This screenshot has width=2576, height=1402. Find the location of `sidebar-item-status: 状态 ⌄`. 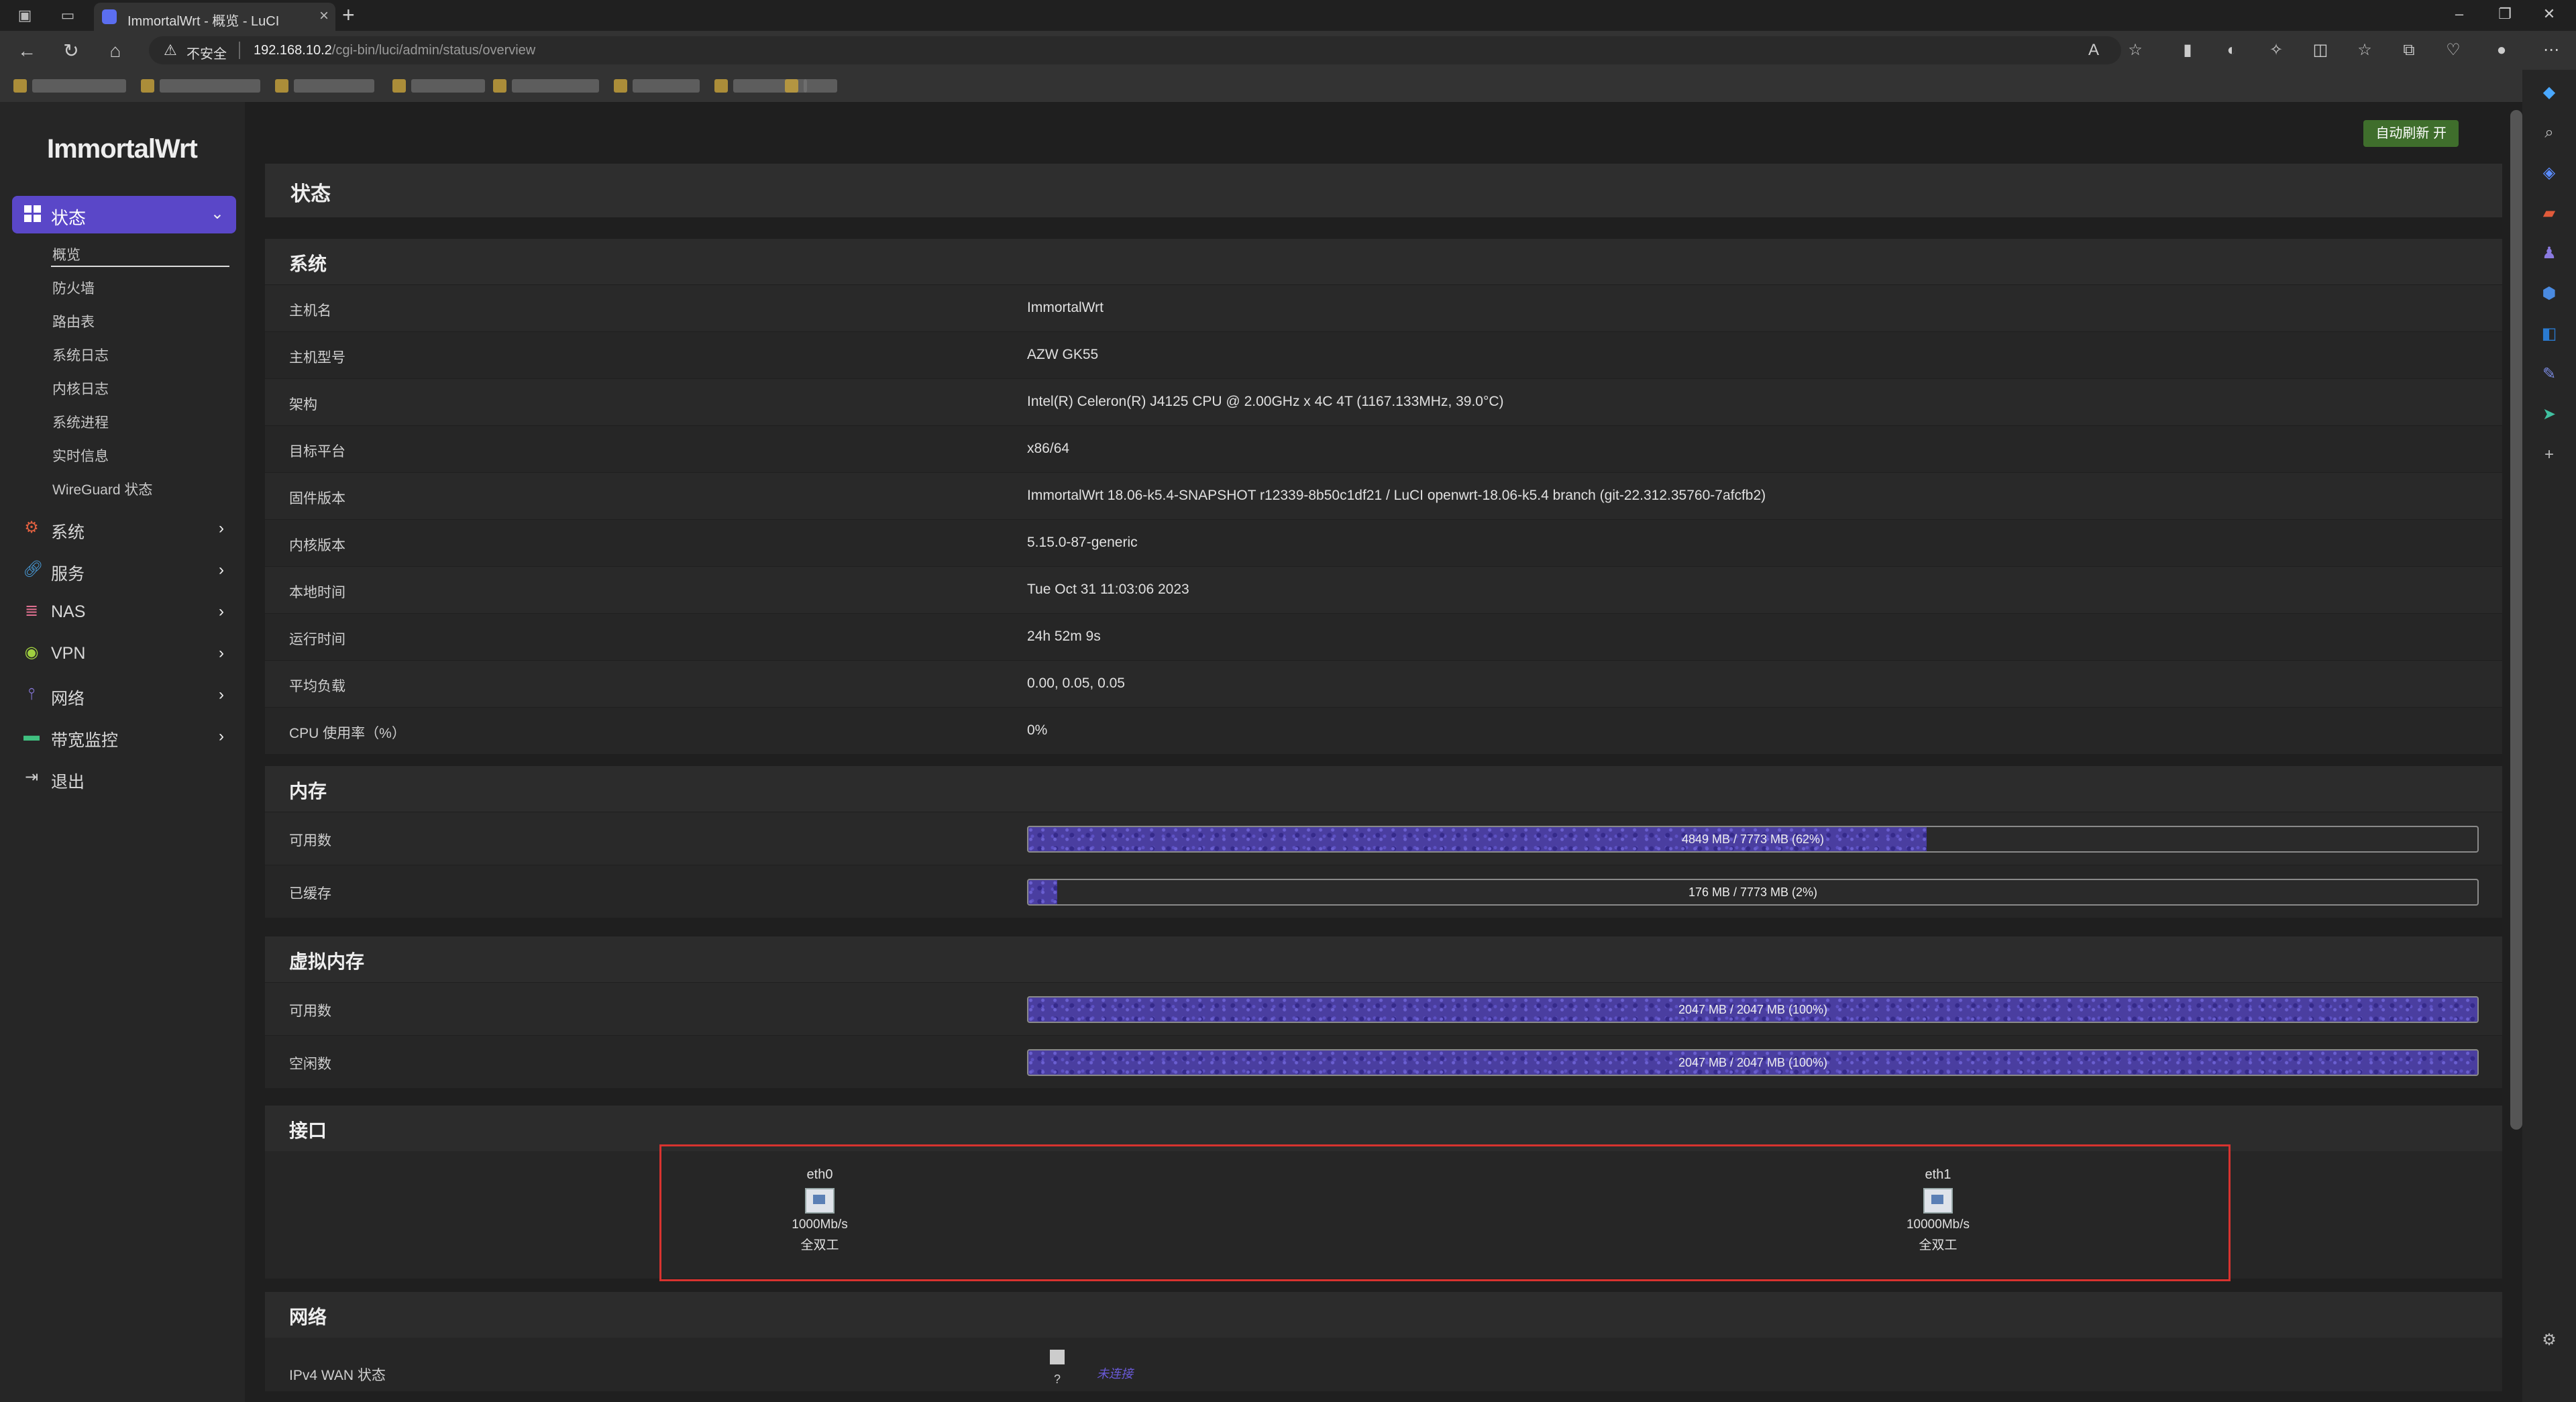

sidebar-item-status: 状态 ⌄ is located at coordinates (124, 215).